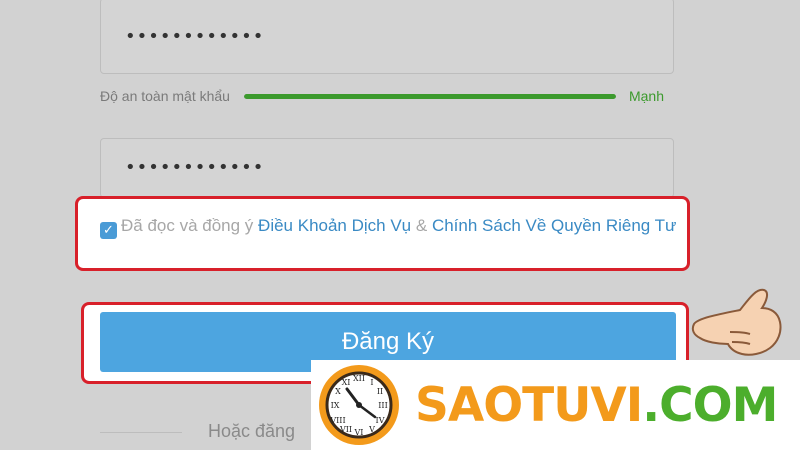 The width and height of the screenshot is (800, 450). What do you see at coordinates (387, 37) in the screenshot?
I see `password-field: ••••••••••••` at bounding box center [387, 37].